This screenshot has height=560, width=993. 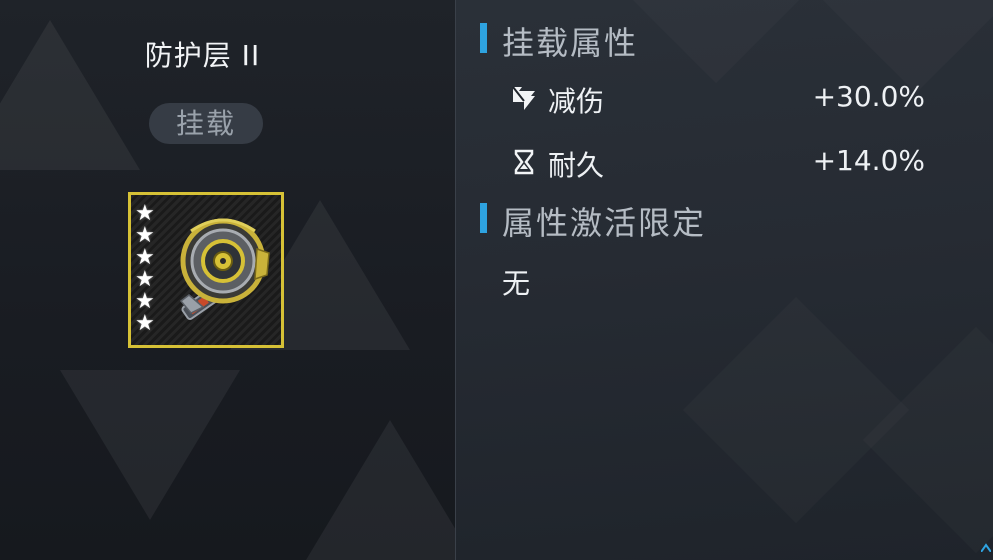 What do you see at coordinates (516, 283) in the screenshot?
I see `activation-limit-value: 无` at bounding box center [516, 283].